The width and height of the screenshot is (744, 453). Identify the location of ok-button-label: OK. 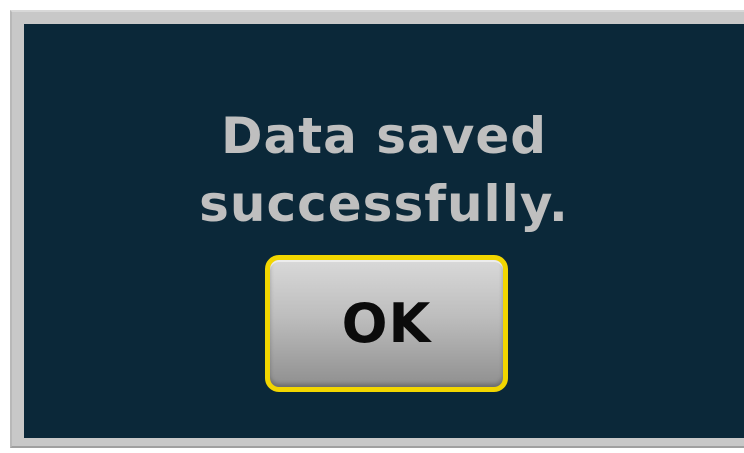
(386, 323).